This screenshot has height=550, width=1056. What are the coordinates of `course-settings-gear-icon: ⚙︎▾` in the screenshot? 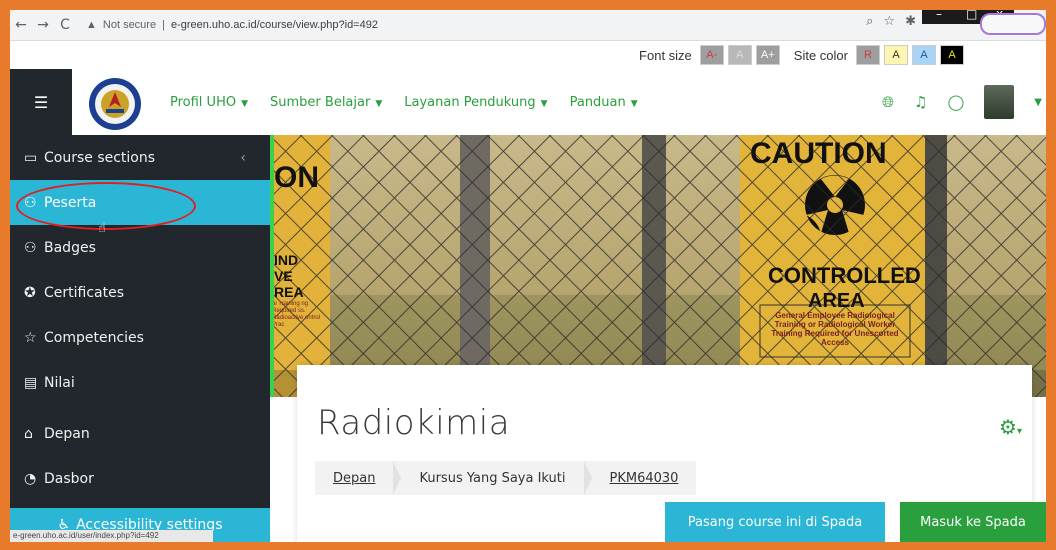 It's located at (1010, 427).